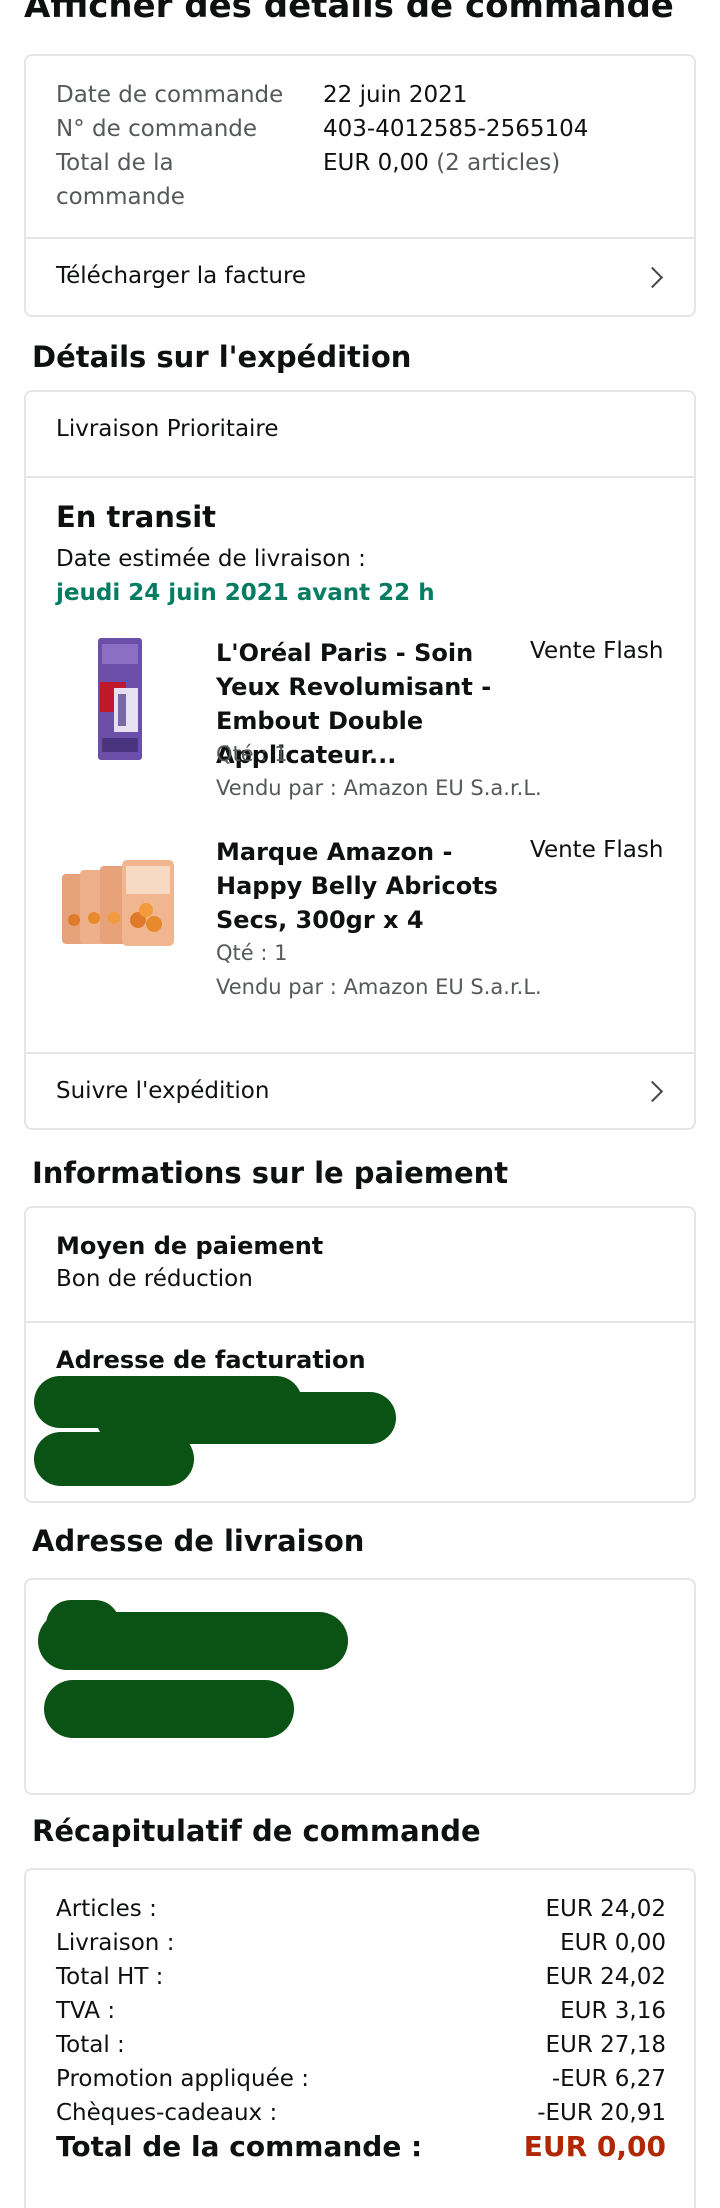 This screenshot has height=2208, width=720. I want to click on product-image-serum, so click(120, 699).